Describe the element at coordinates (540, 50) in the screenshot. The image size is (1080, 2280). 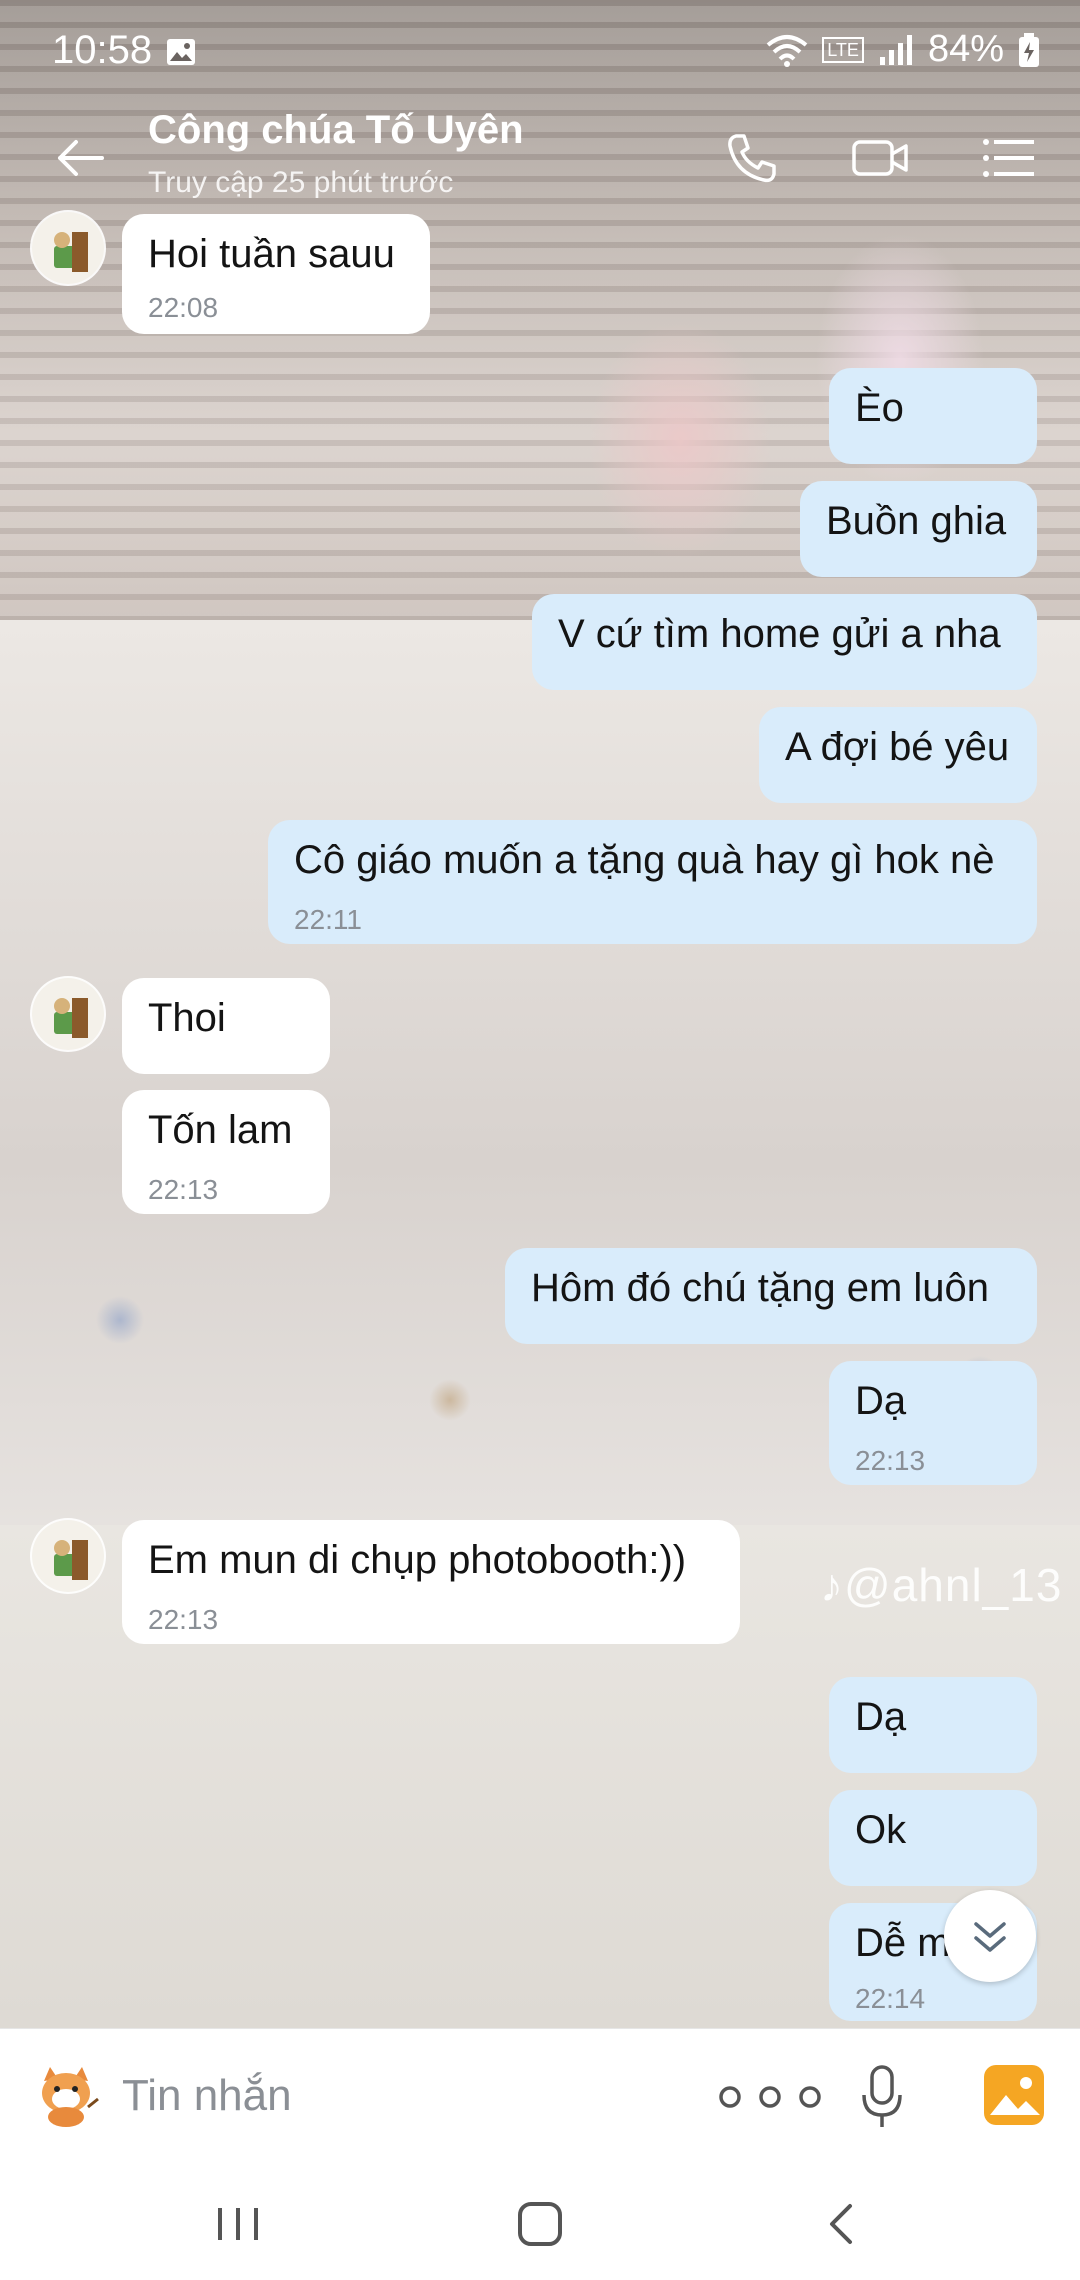
I see `status-bar: 10:58 LTE 84%` at that location.